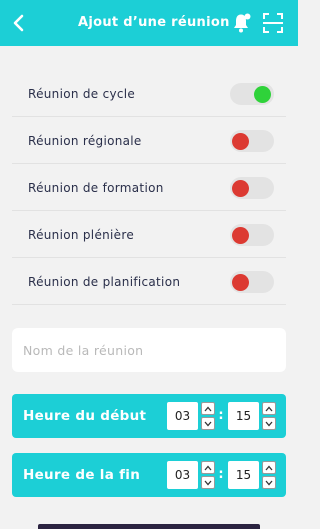  I want to click on scan-icon, so click(273, 23).